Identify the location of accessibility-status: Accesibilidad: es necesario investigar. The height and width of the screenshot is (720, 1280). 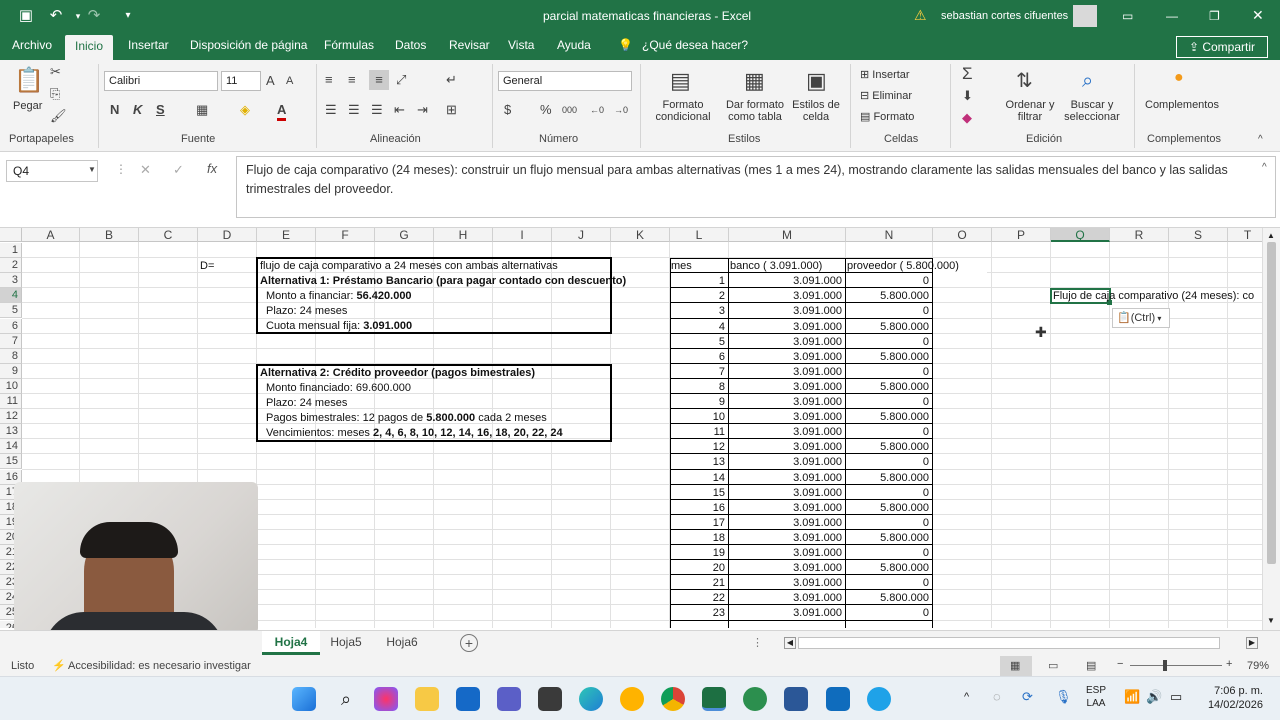
(159, 666).